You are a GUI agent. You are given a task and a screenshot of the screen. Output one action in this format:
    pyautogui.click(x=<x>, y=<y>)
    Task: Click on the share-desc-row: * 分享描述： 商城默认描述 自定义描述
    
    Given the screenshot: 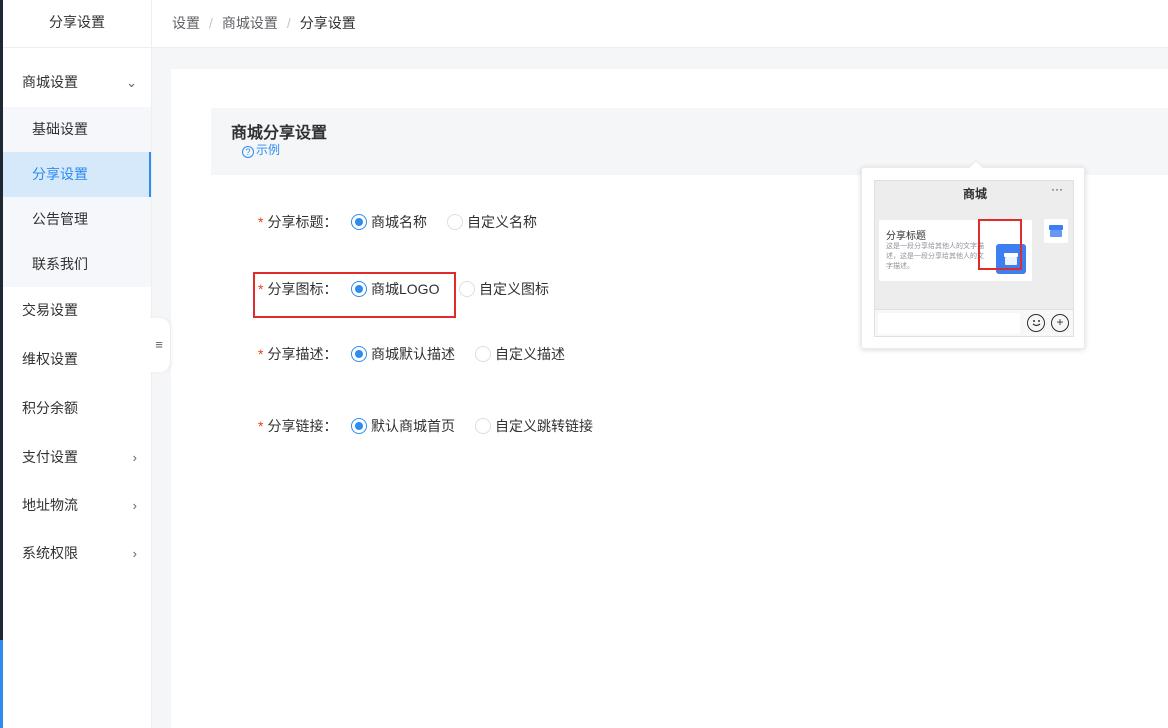 What is the action you would take?
    pyautogui.click(x=411, y=354)
    